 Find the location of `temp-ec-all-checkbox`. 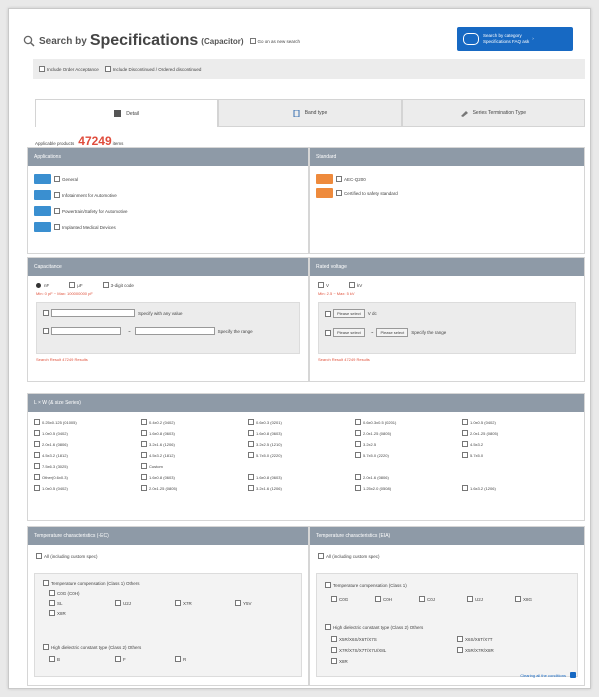

temp-ec-all-checkbox is located at coordinates (39, 556).